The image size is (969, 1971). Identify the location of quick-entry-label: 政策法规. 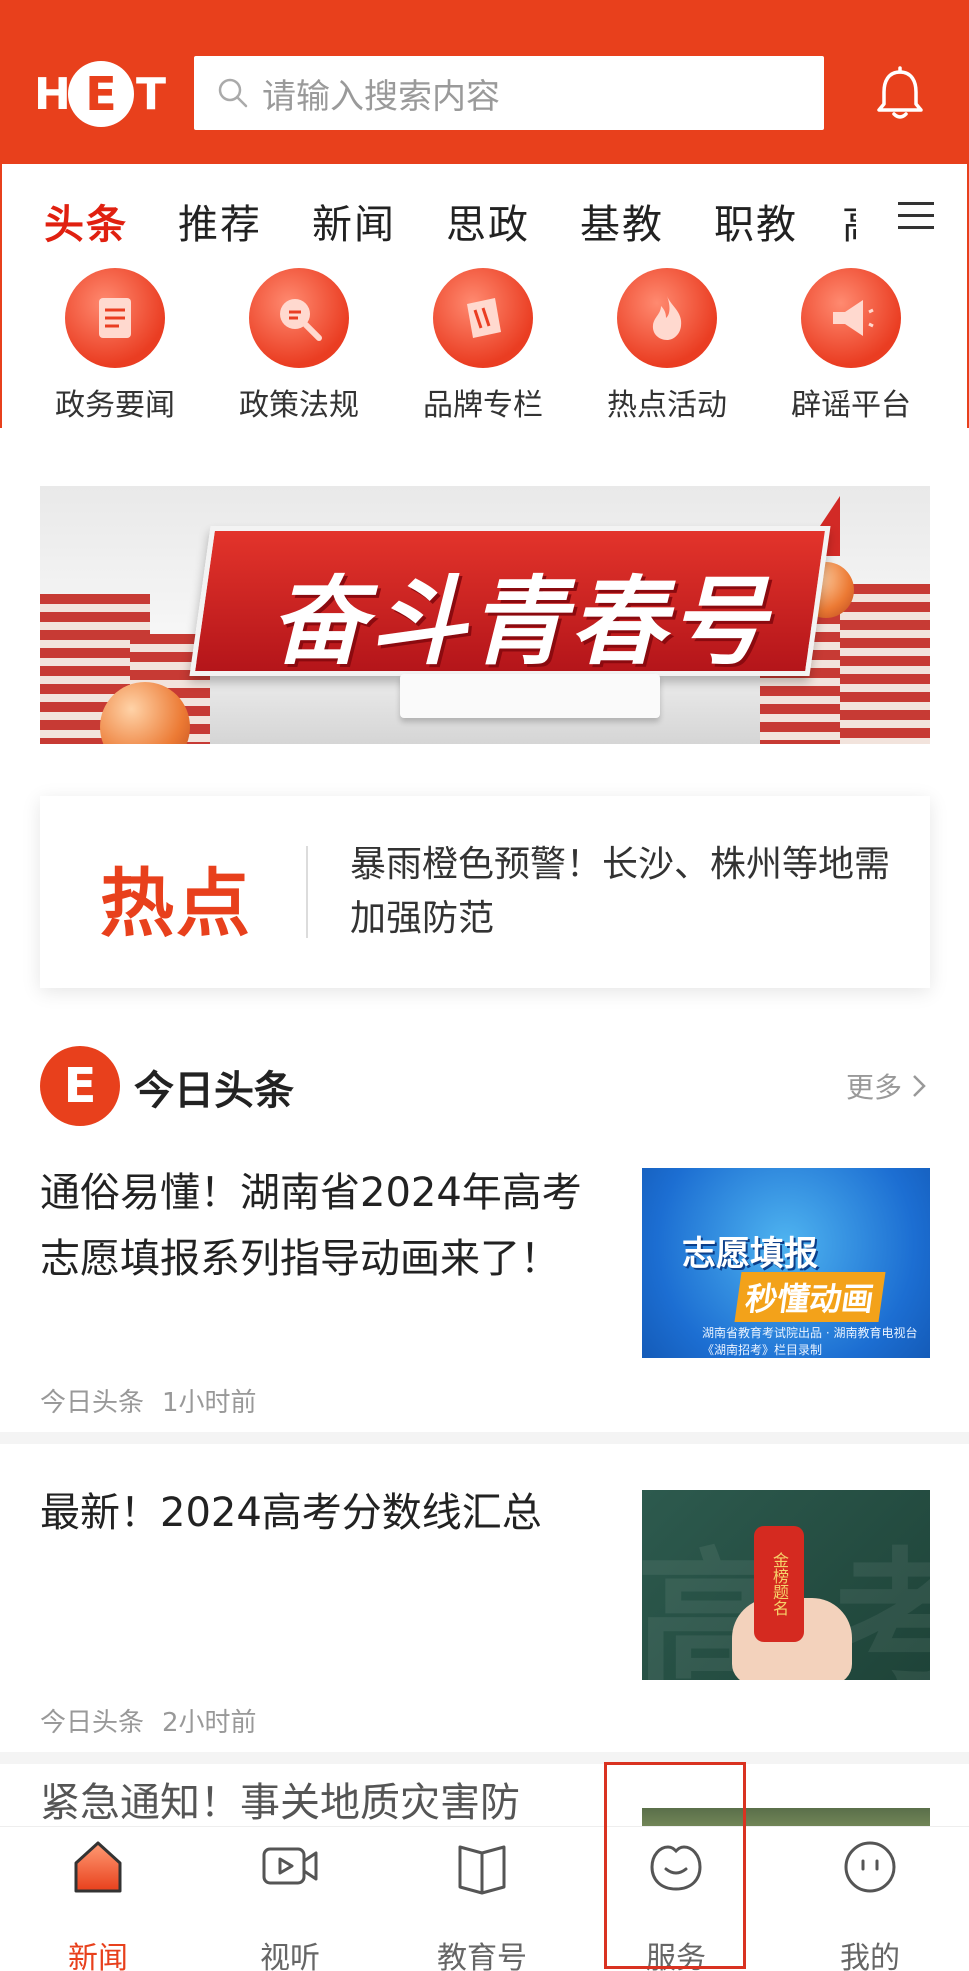
(299, 405).